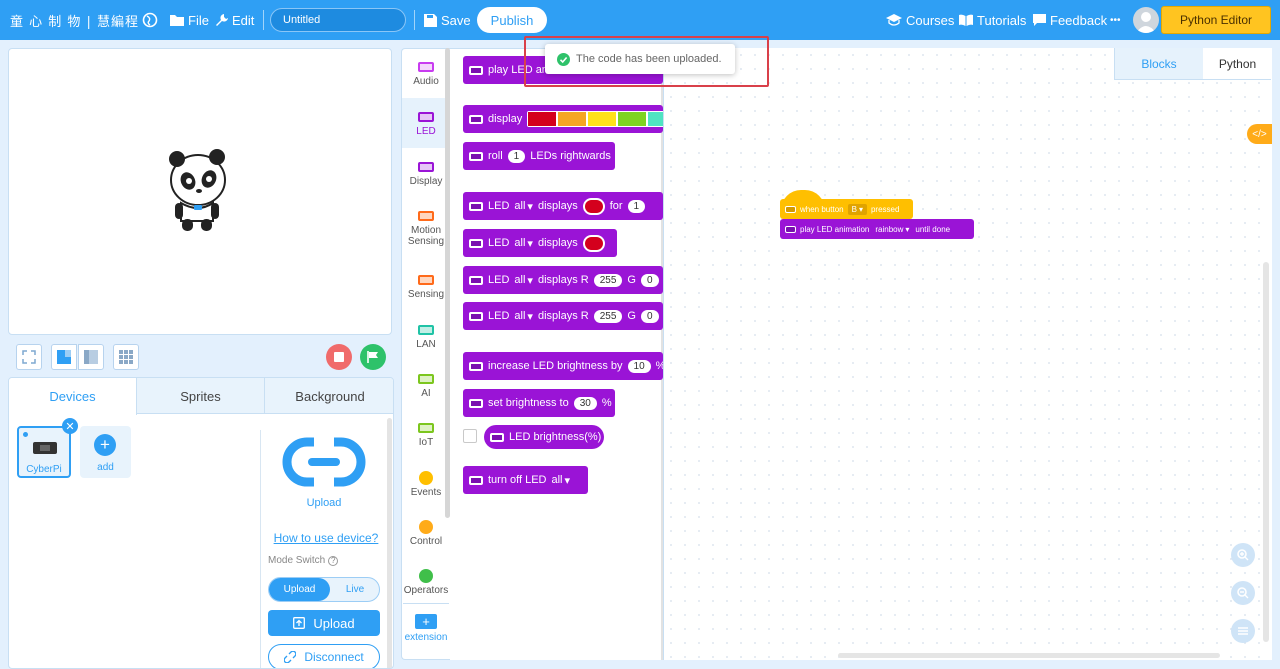 This screenshot has height=669, width=1280. I want to click on file-menu: File, so click(189, 20).